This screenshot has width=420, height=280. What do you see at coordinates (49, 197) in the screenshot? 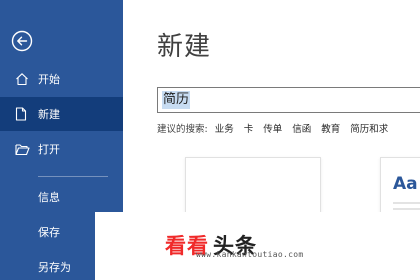
I see `sidebar-item-label: 信息` at bounding box center [49, 197].